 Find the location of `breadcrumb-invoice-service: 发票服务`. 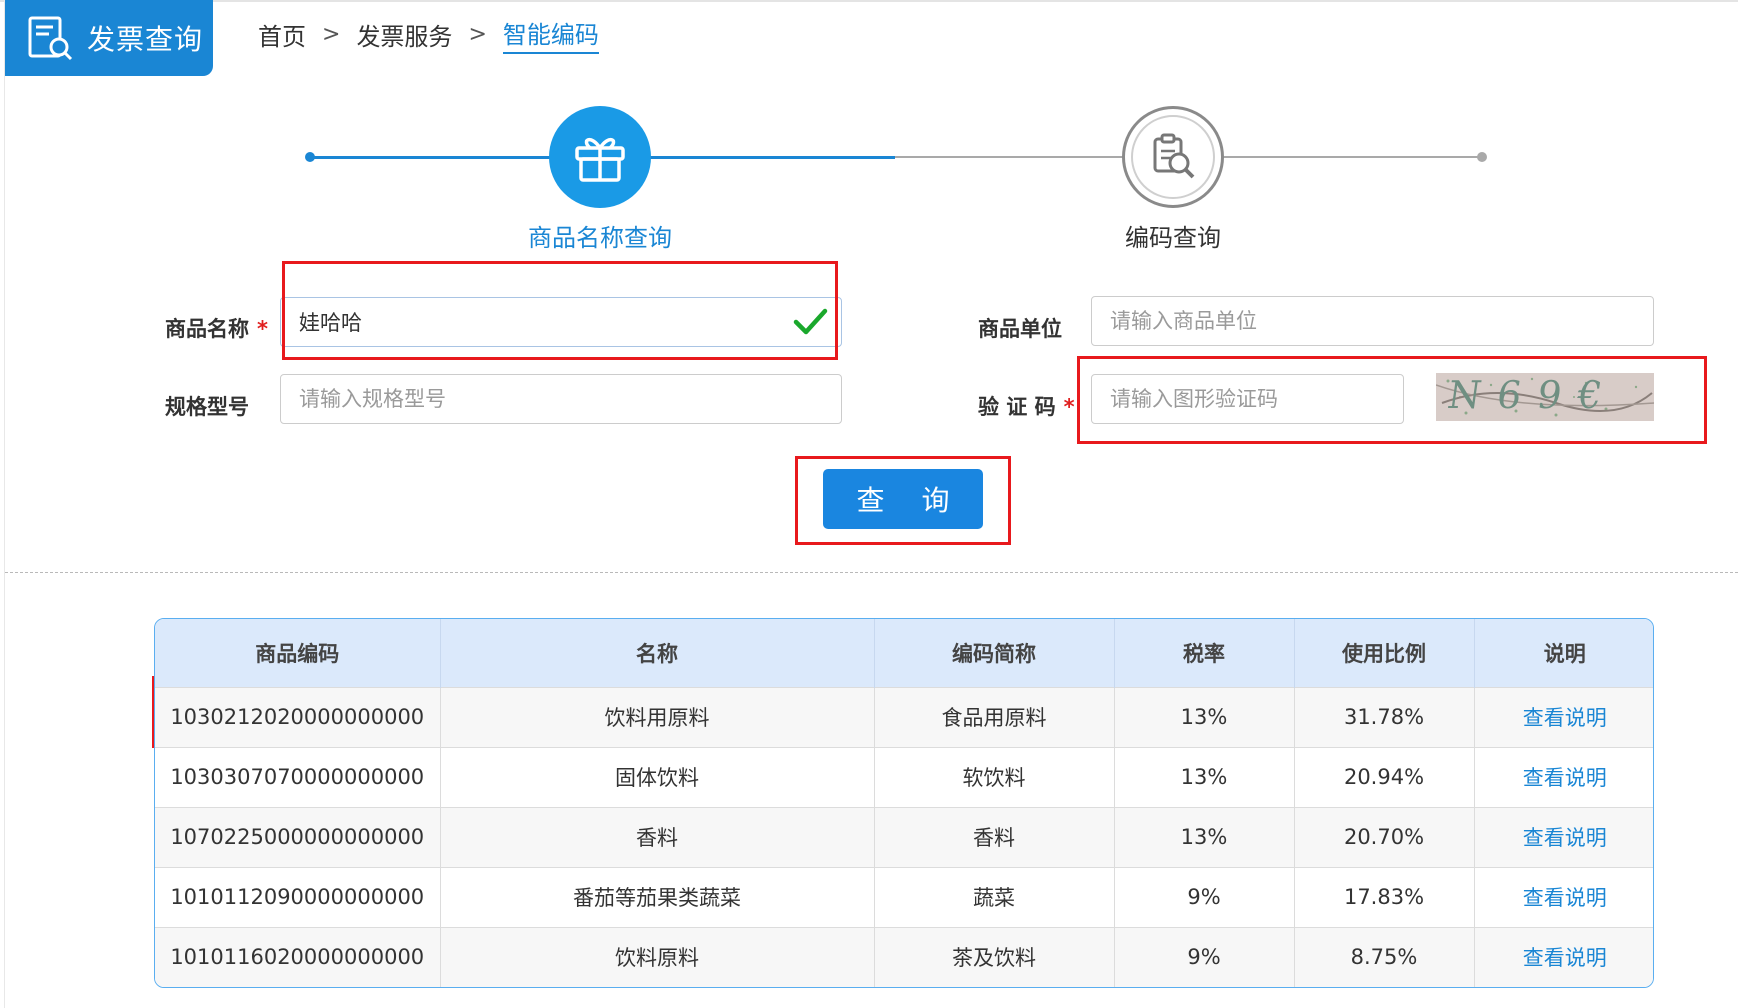

breadcrumb-invoice-service: 发票服务 is located at coordinates (404, 34).